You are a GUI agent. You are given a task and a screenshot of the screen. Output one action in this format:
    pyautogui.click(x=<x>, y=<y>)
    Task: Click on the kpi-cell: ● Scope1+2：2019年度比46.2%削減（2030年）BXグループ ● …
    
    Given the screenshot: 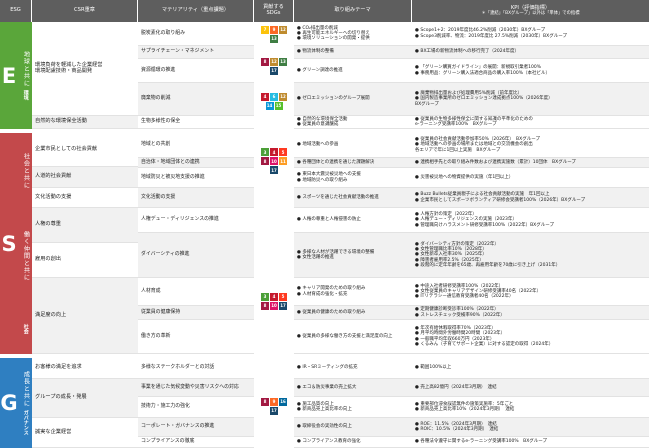 What is the action you would take?
    pyautogui.click(x=530, y=34)
    